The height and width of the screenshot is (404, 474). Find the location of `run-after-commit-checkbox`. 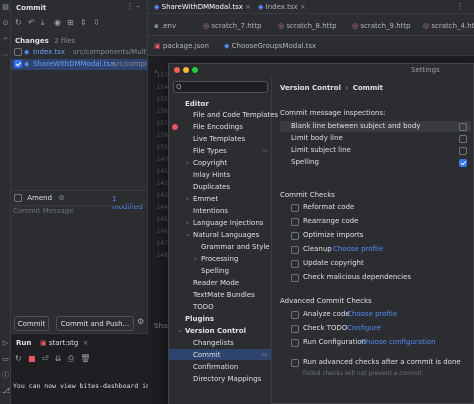

run-after-commit-checkbox is located at coordinates (295, 363).